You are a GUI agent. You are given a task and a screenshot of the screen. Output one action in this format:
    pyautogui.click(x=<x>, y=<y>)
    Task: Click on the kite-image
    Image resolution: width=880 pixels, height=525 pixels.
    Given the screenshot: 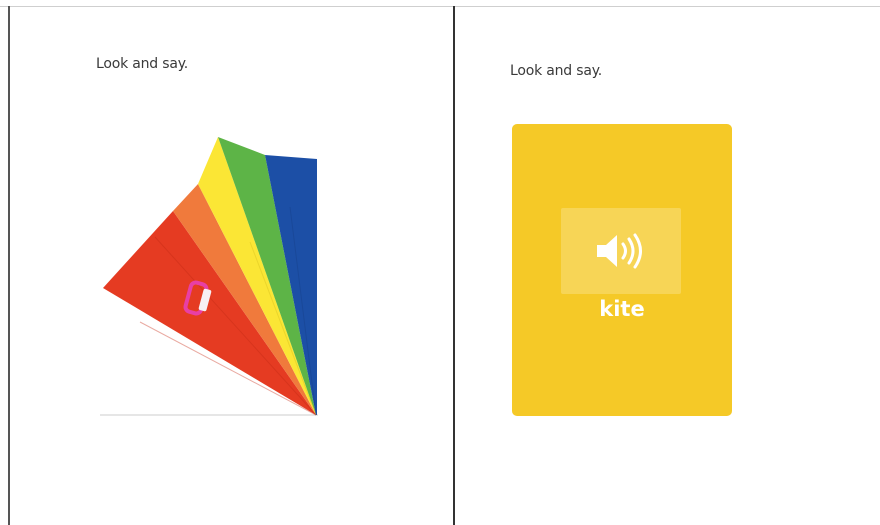 What is the action you would take?
    pyautogui.click(x=215, y=274)
    